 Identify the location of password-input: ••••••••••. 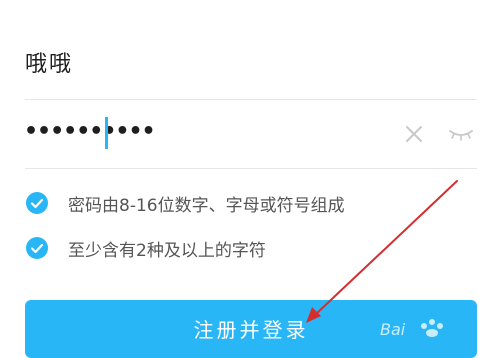
(90, 132).